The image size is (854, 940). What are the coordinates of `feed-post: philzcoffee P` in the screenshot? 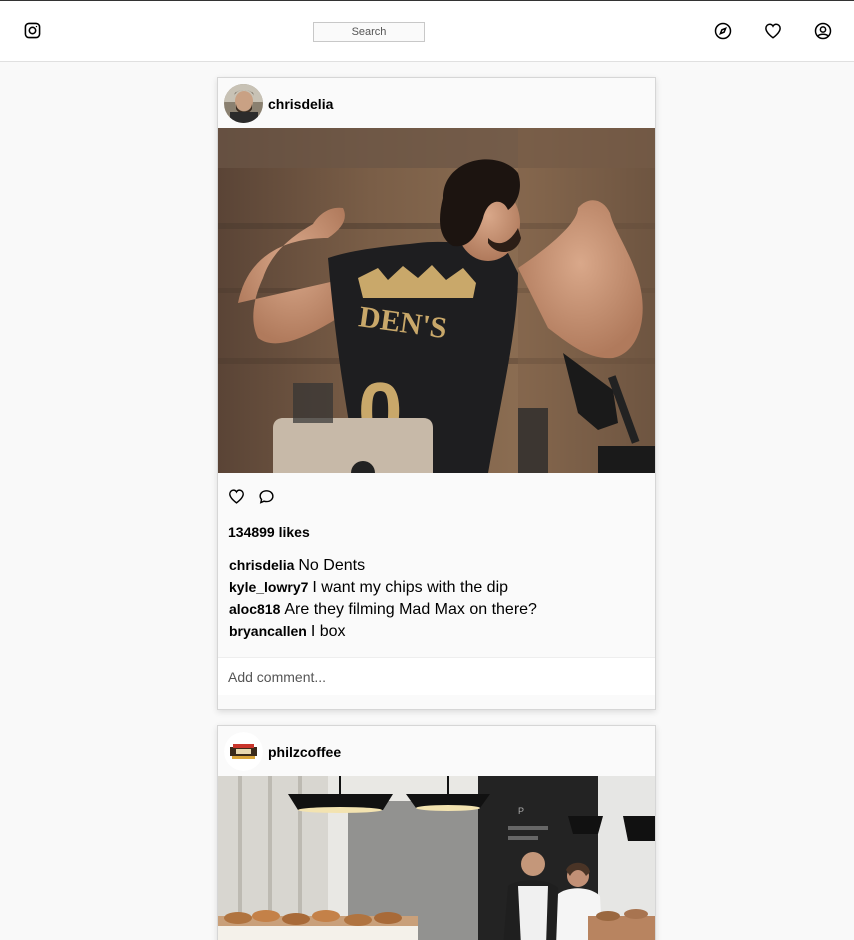 It's located at (436, 832).